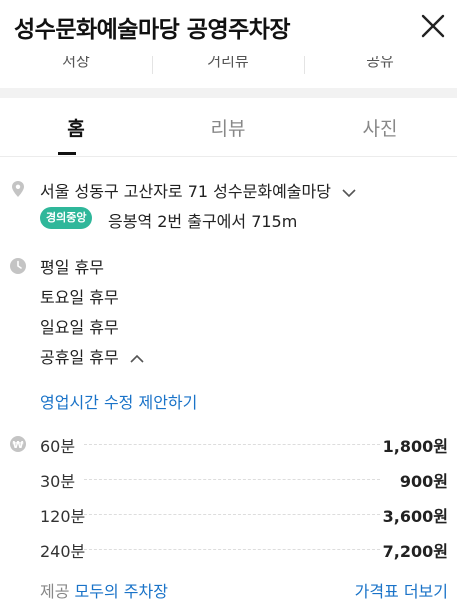 The width and height of the screenshot is (457, 614). I want to click on close-icon, so click(433, 26).